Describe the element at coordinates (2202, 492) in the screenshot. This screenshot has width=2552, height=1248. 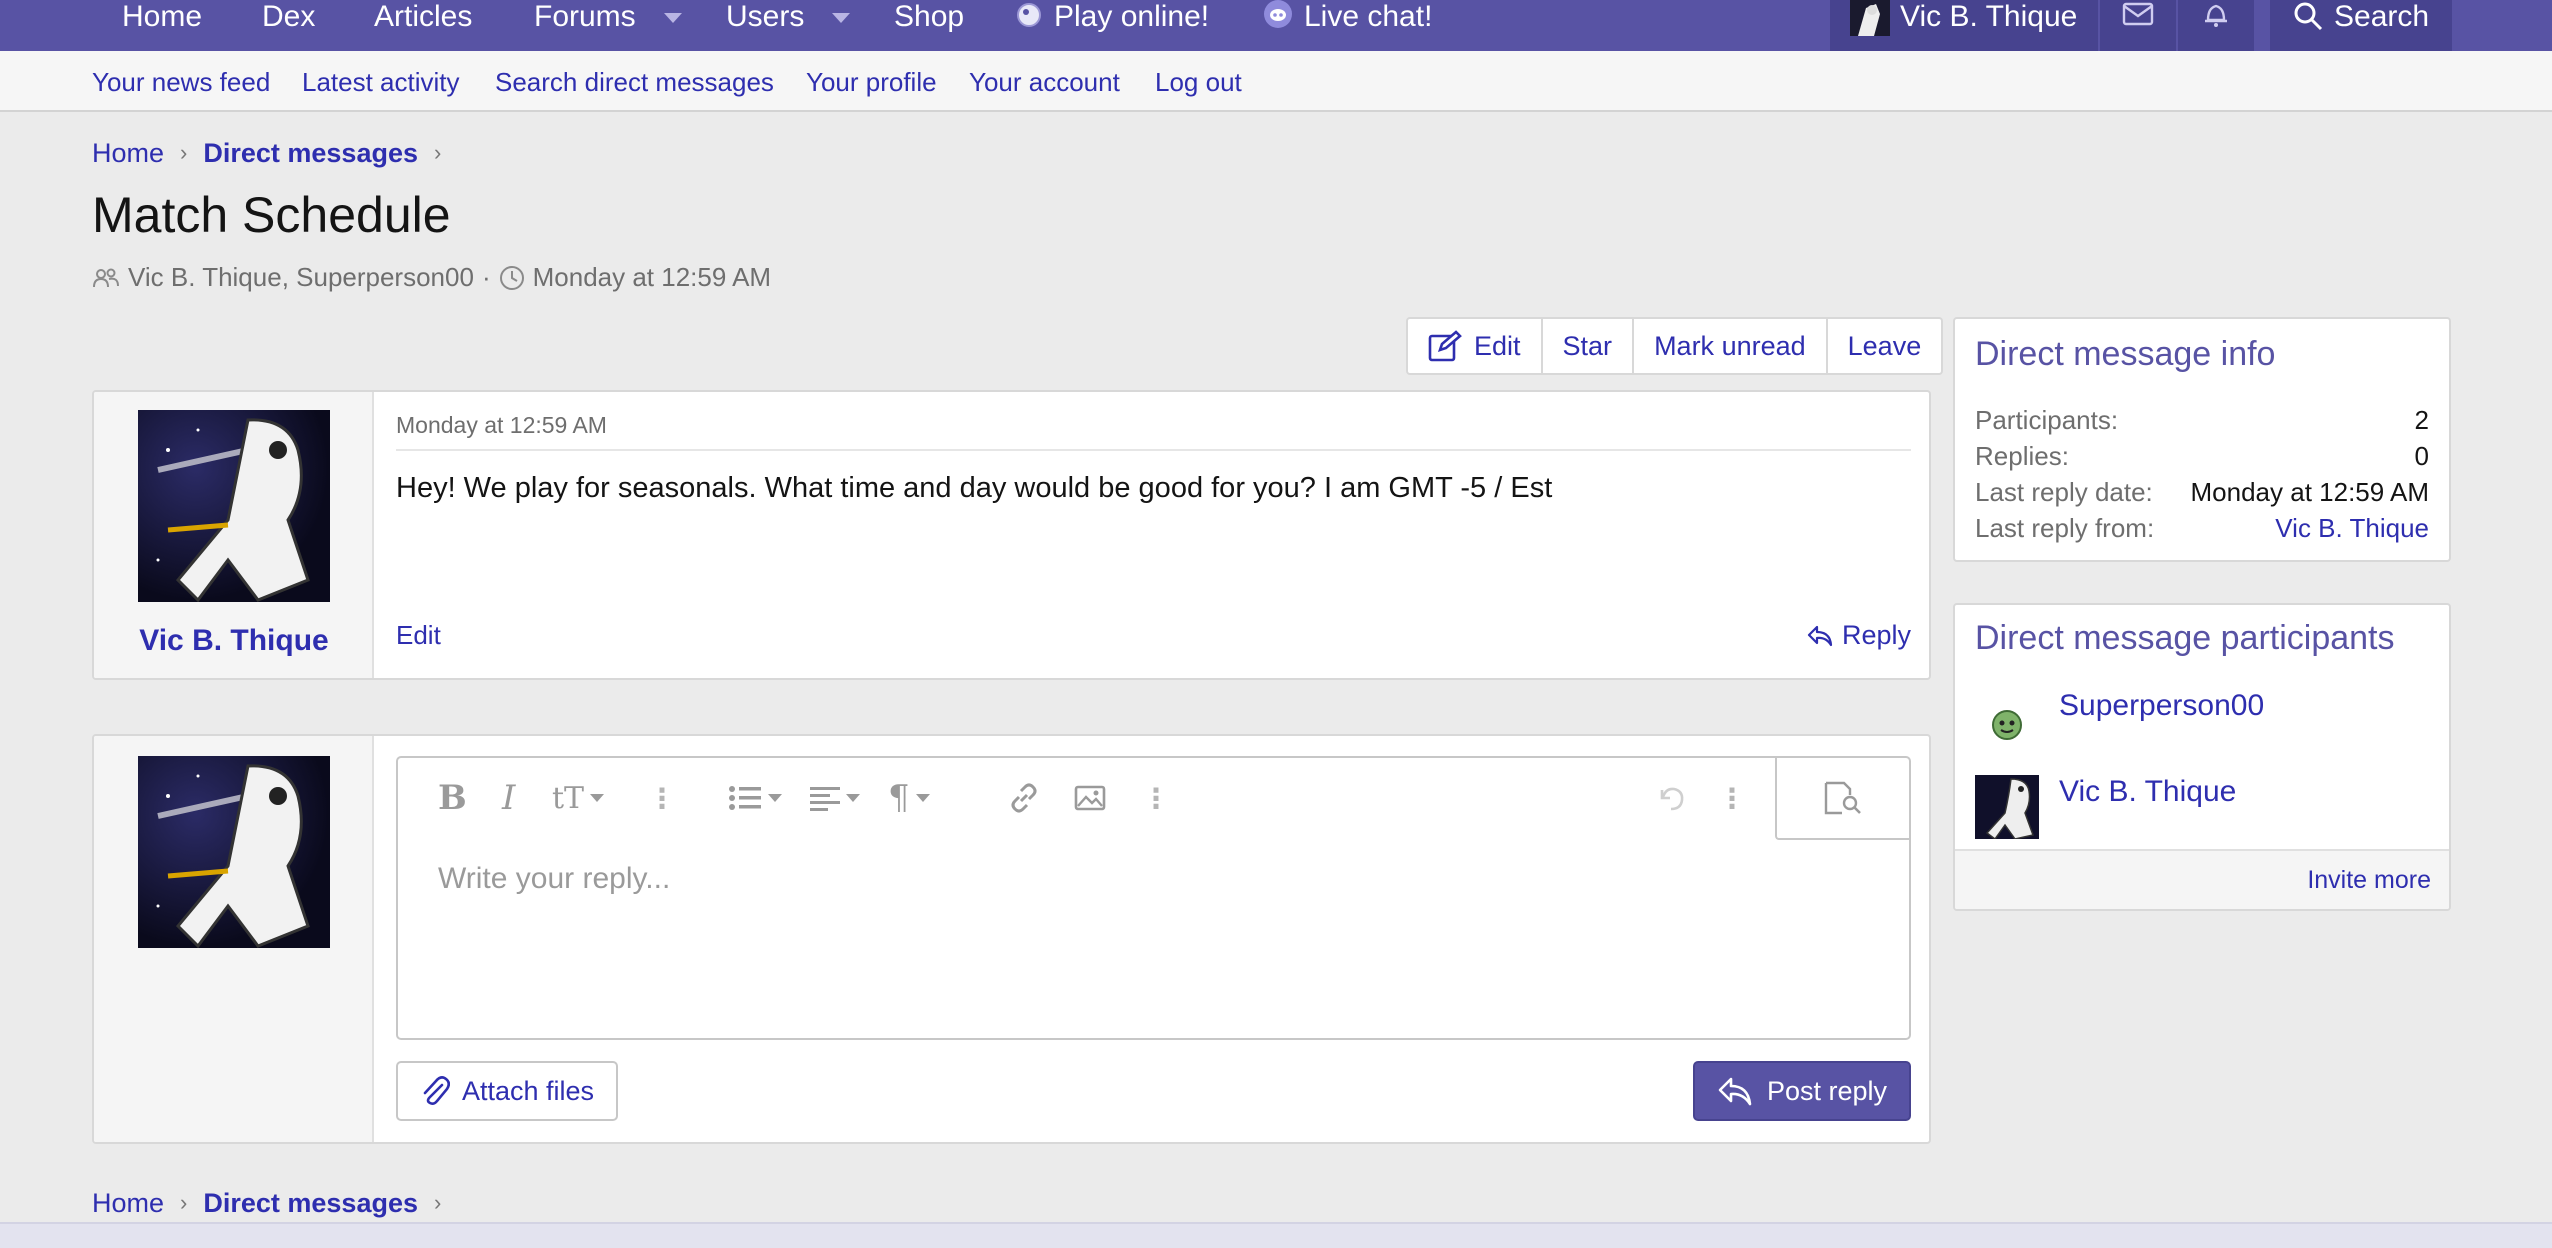
I see `info-row-last-reply-date: Last reply date: Monday at 12:59 AM` at that location.